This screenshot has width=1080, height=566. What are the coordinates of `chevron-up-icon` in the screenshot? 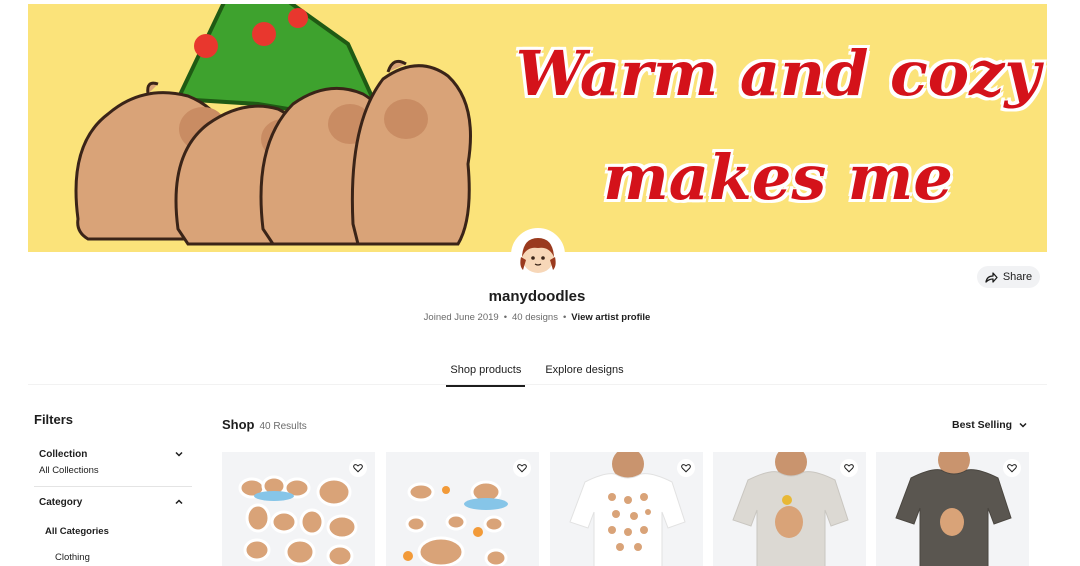 It's located at (179, 502).